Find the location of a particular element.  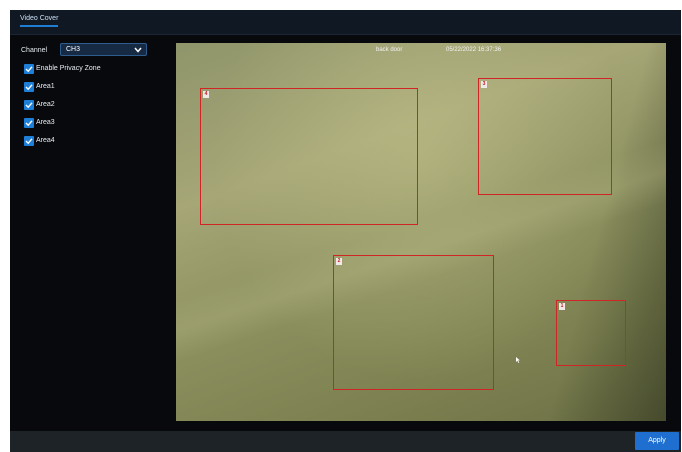

mouse-cursor-icon is located at coordinates (518, 360).